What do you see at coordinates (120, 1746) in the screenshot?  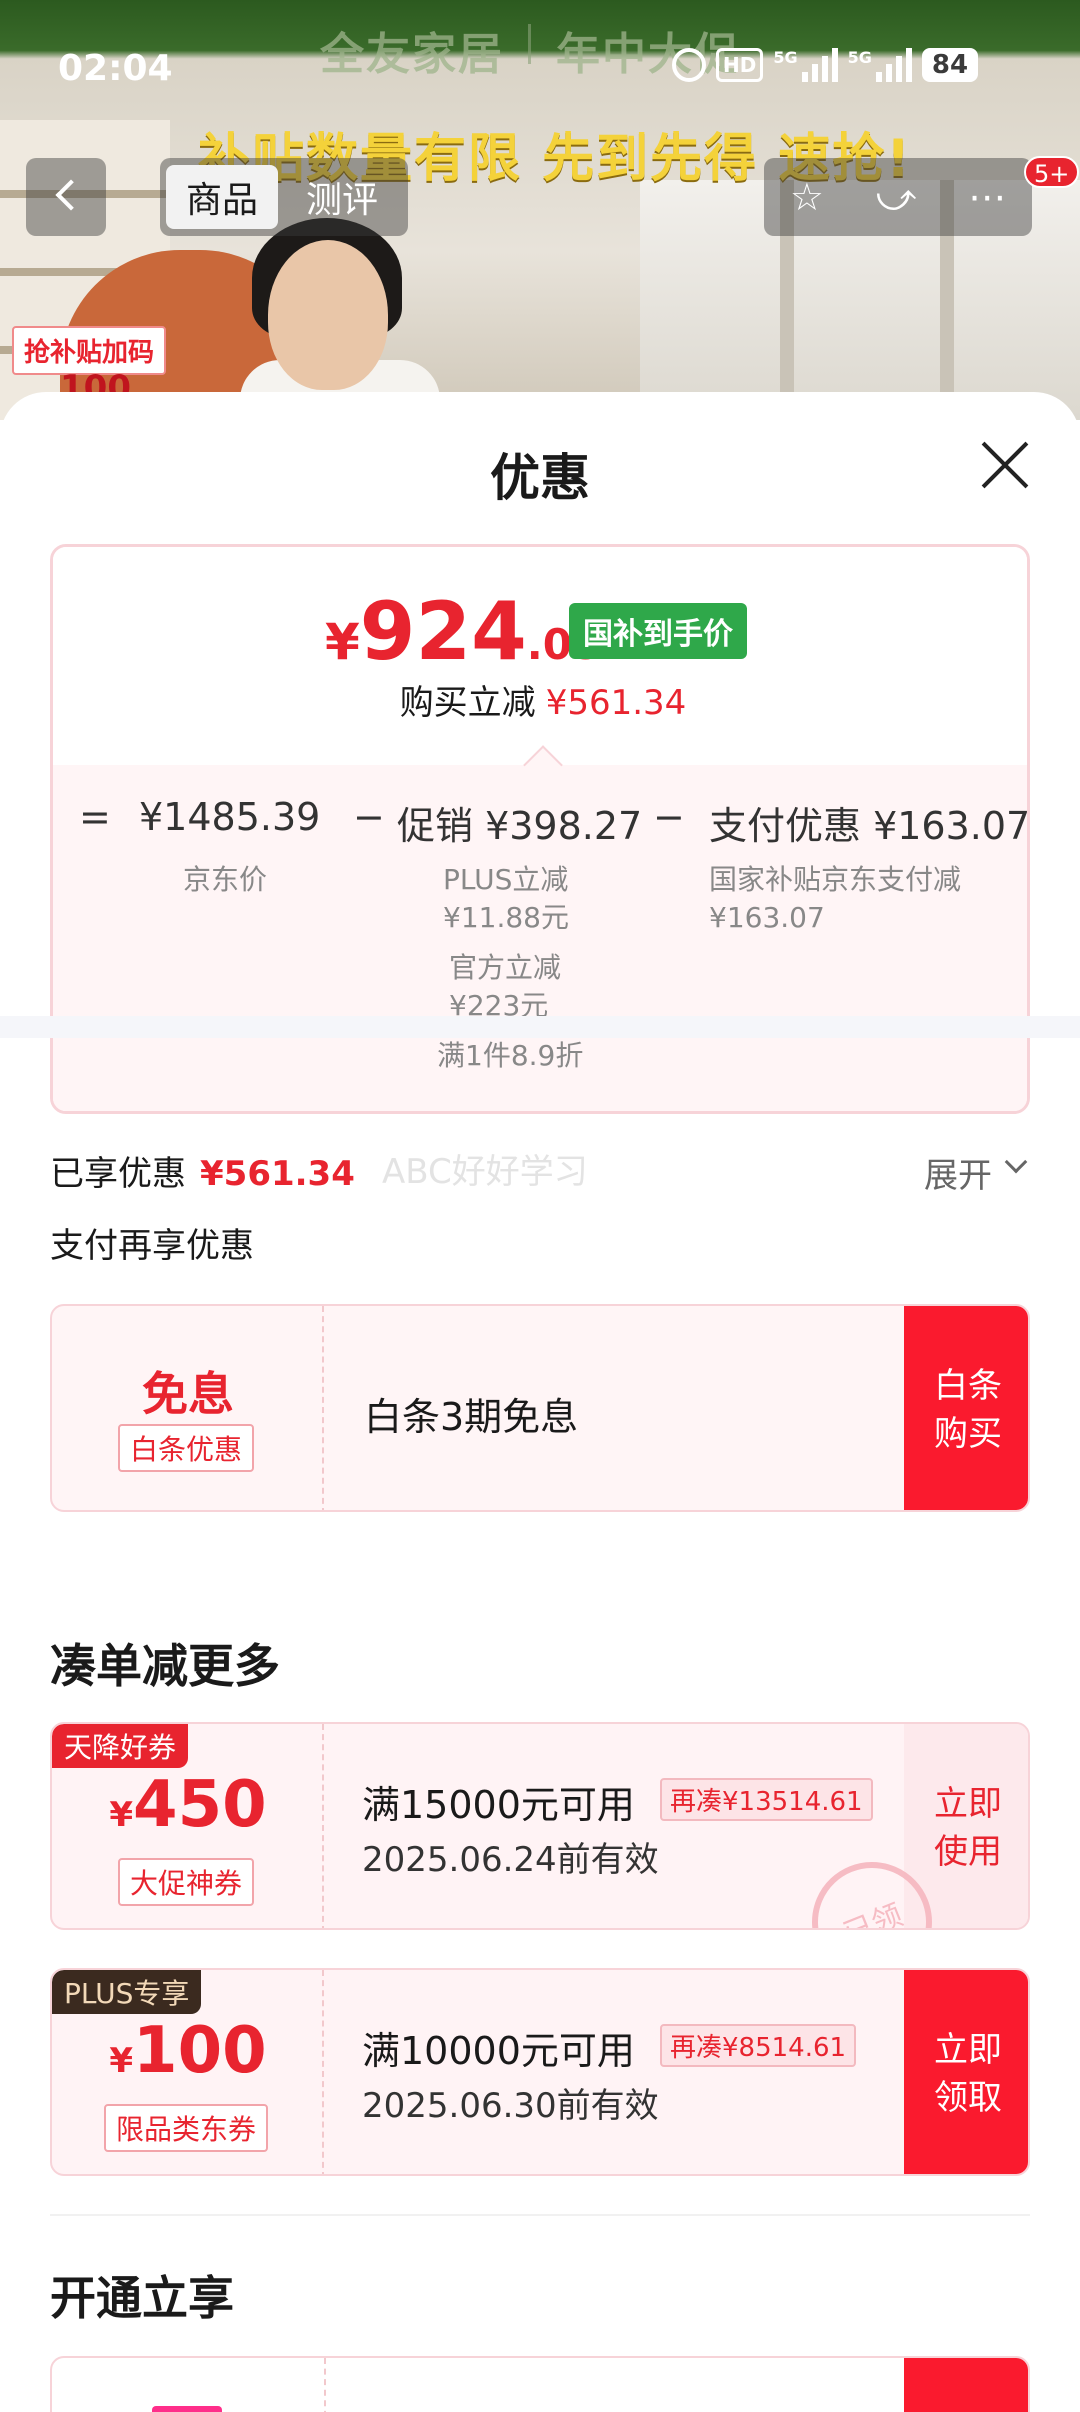 I see `coupon-corner-tag: 天降好券` at bounding box center [120, 1746].